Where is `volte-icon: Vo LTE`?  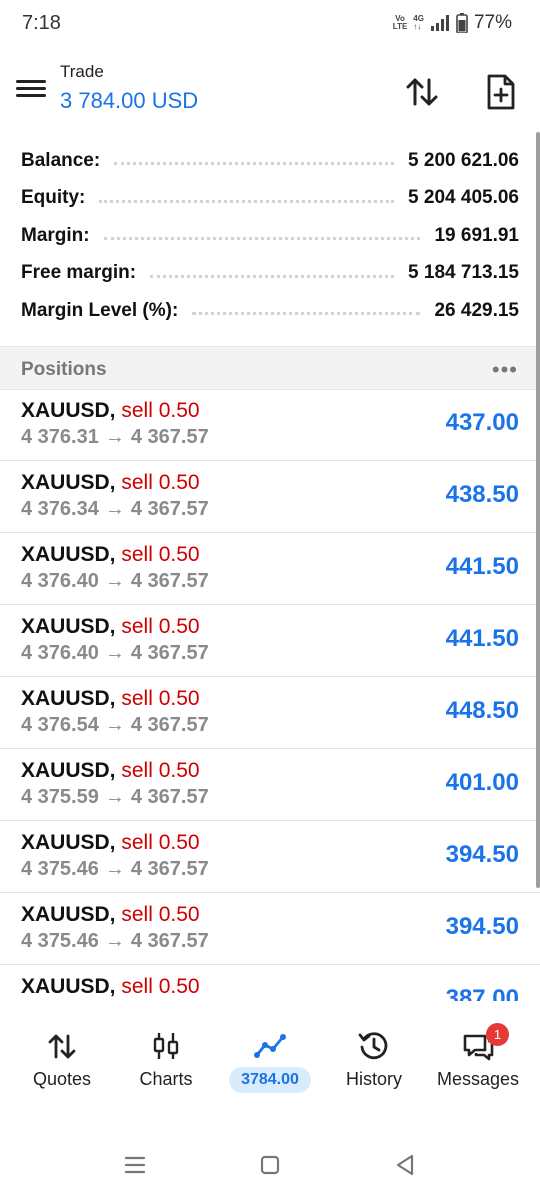 volte-icon: Vo LTE is located at coordinates (400, 22).